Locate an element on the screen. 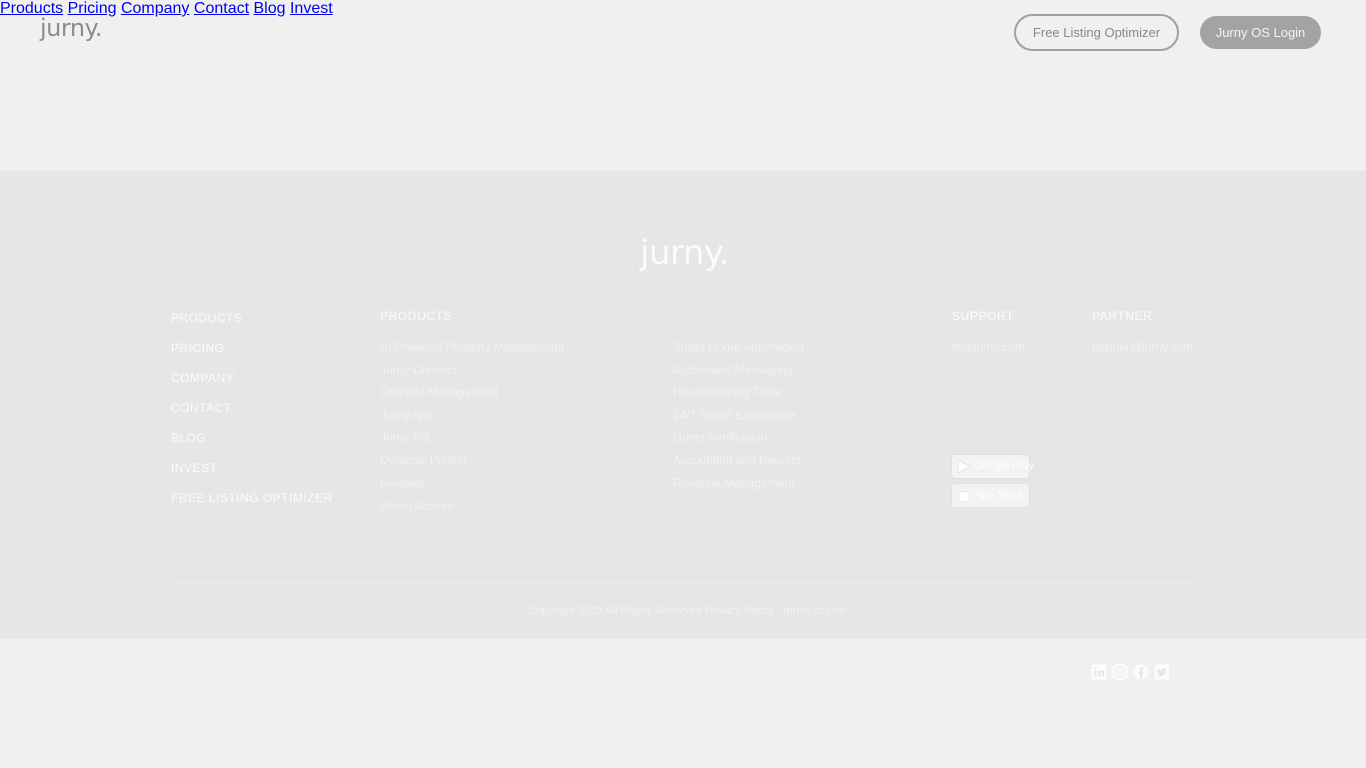  app-store-badge: App Store is located at coordinates (990, 495).